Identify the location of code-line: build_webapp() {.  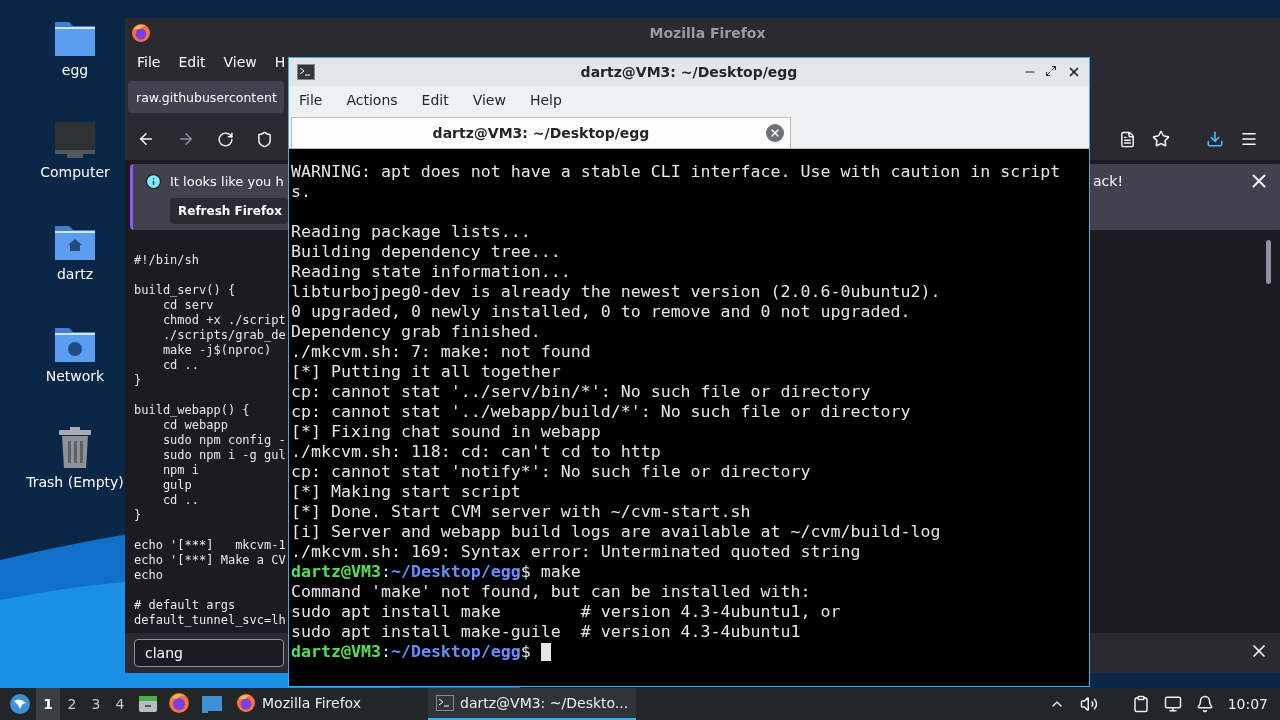
(192, 410).